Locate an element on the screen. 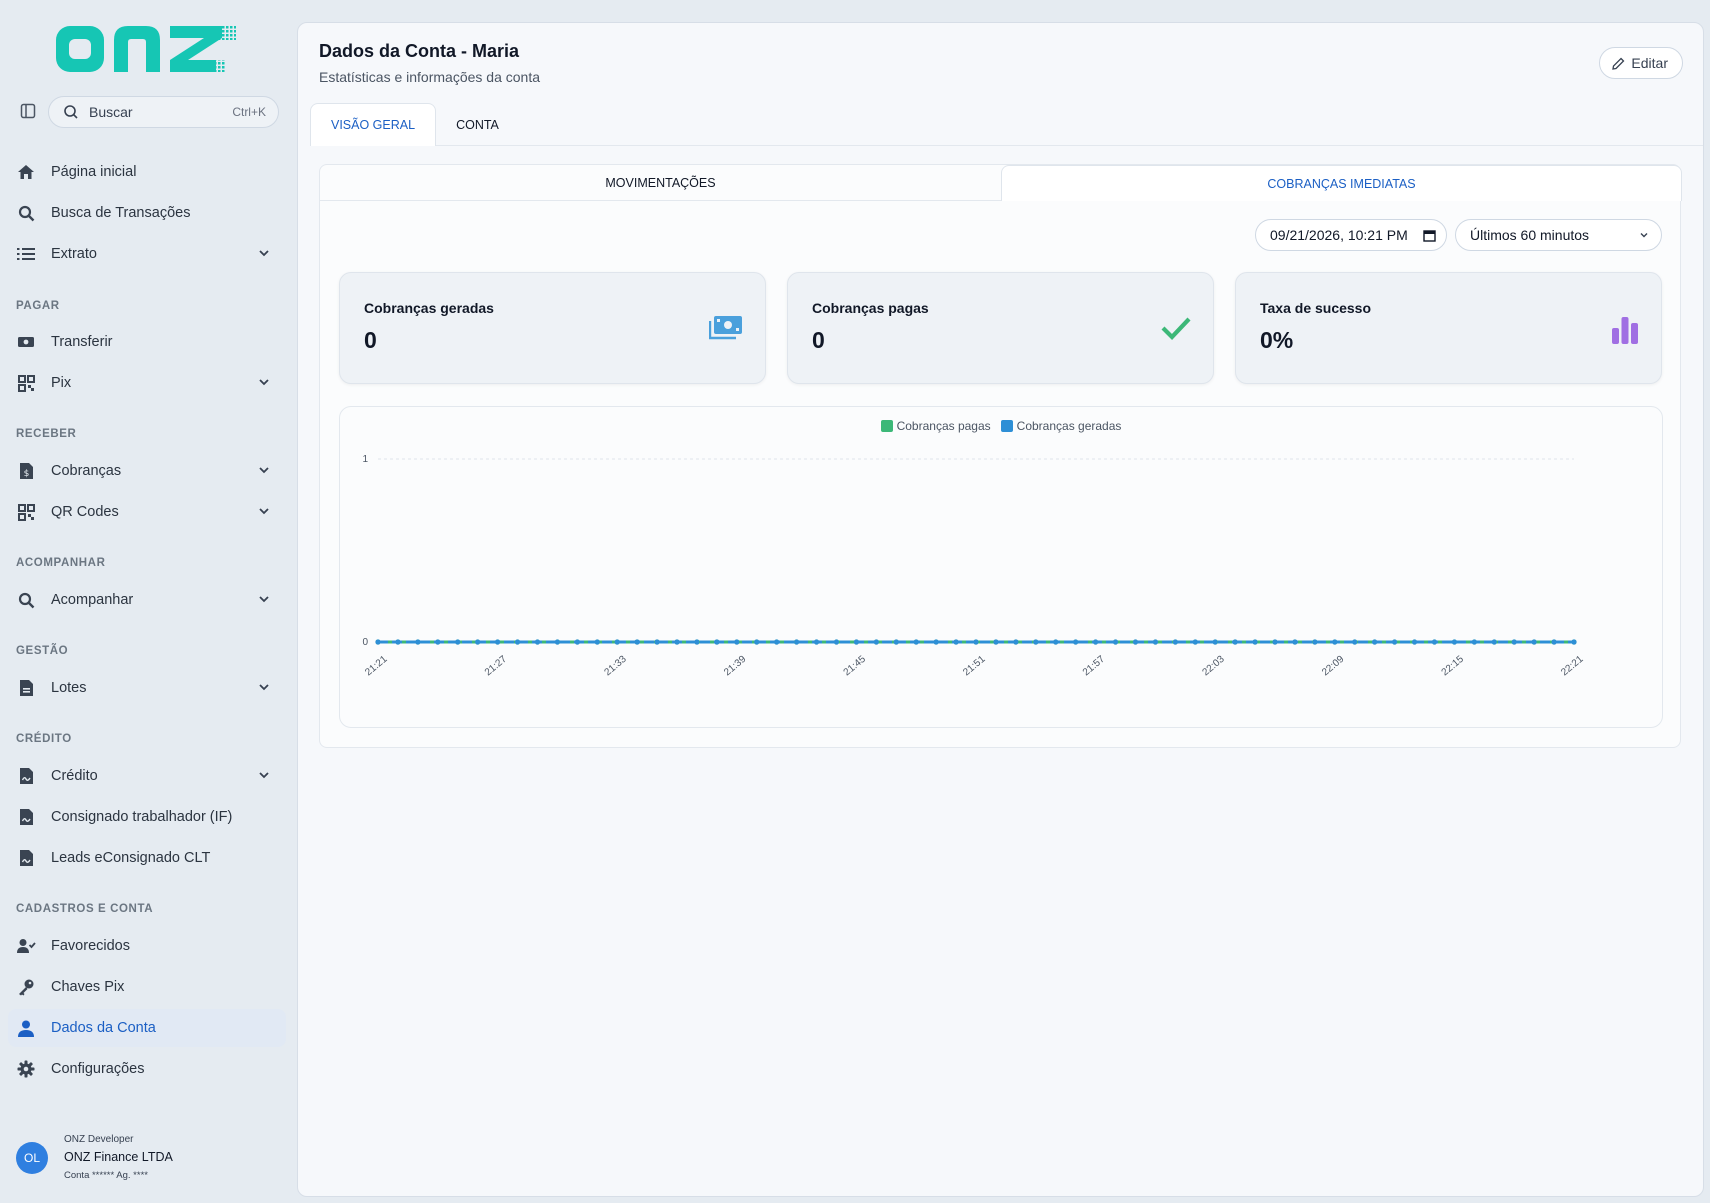 The height and width of the screenshot is (1203, 1710). sidebar-item-configuracoes: Configurações is located at coordinates (147, 1069).